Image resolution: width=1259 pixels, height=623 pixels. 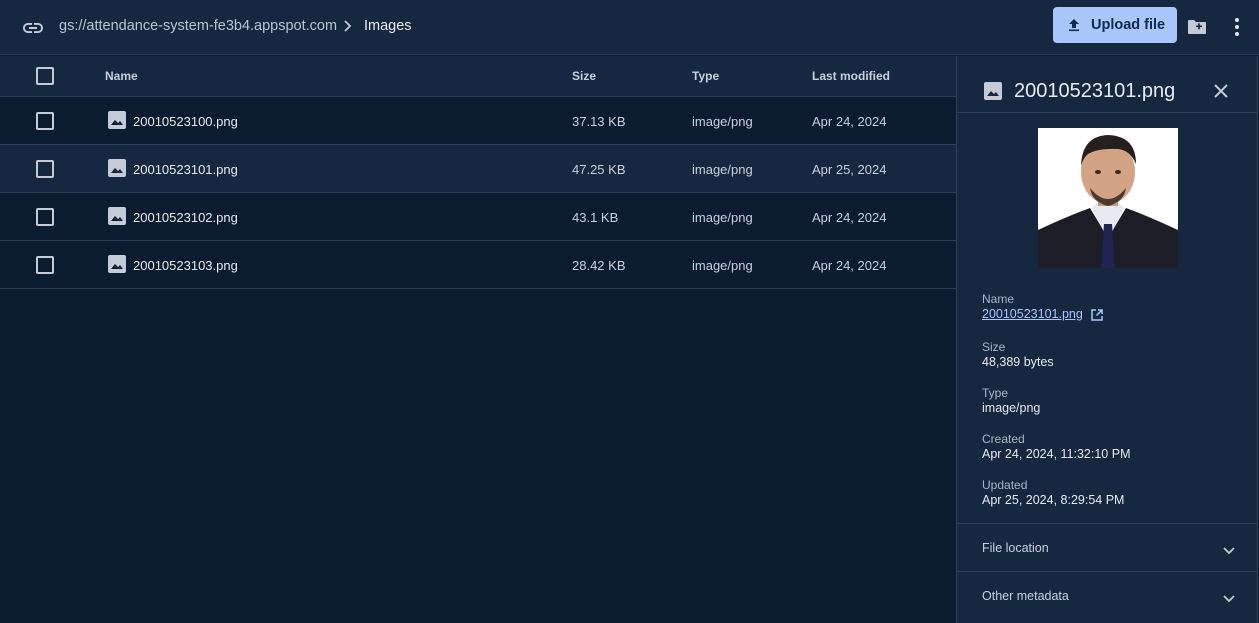 I want to click on column-header-size: Size, so click(x=584, y=76).